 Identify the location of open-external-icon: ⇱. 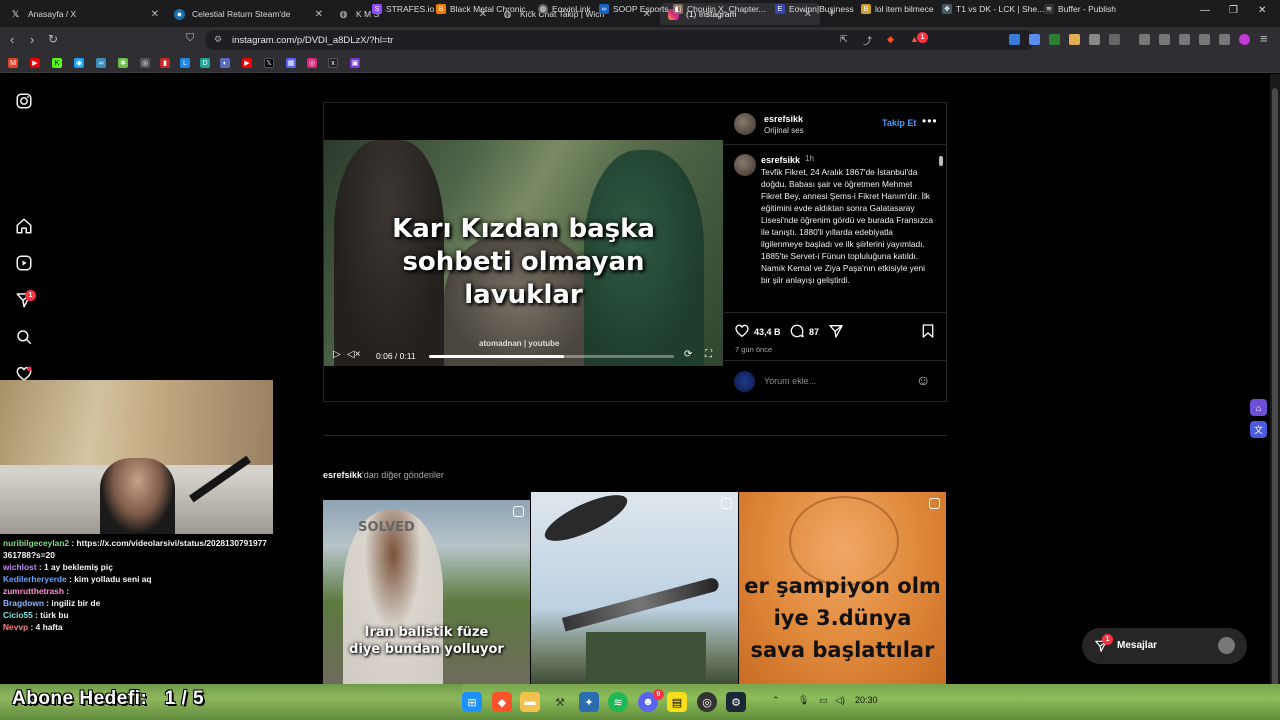
(844, 39).